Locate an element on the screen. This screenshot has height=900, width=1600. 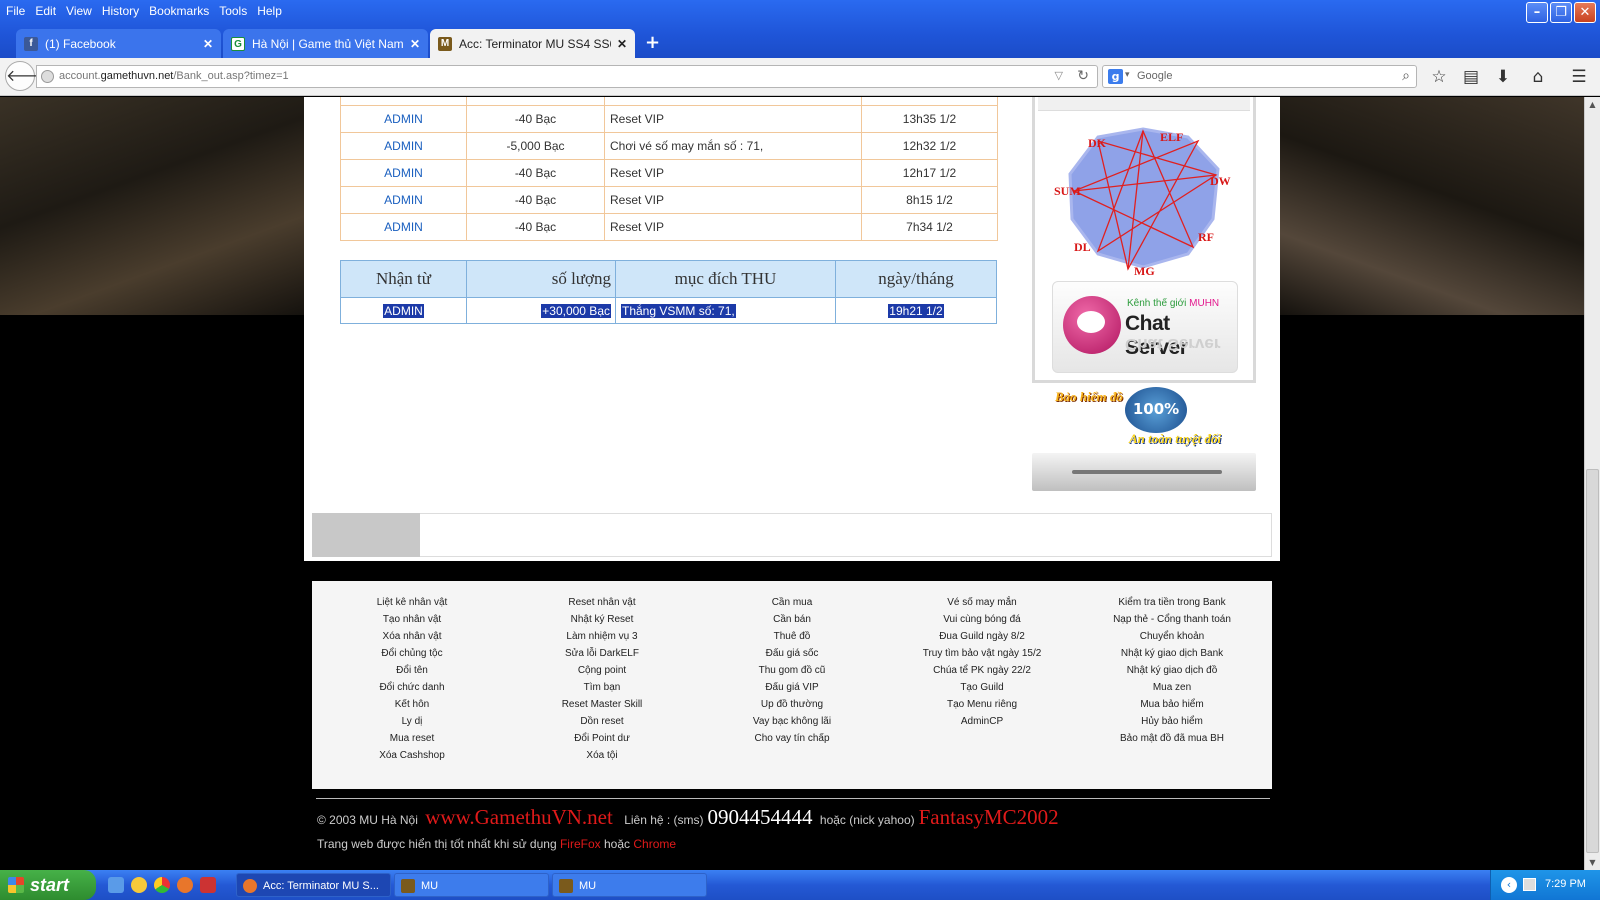
firefox-icon is located at coordinates (185, 885).